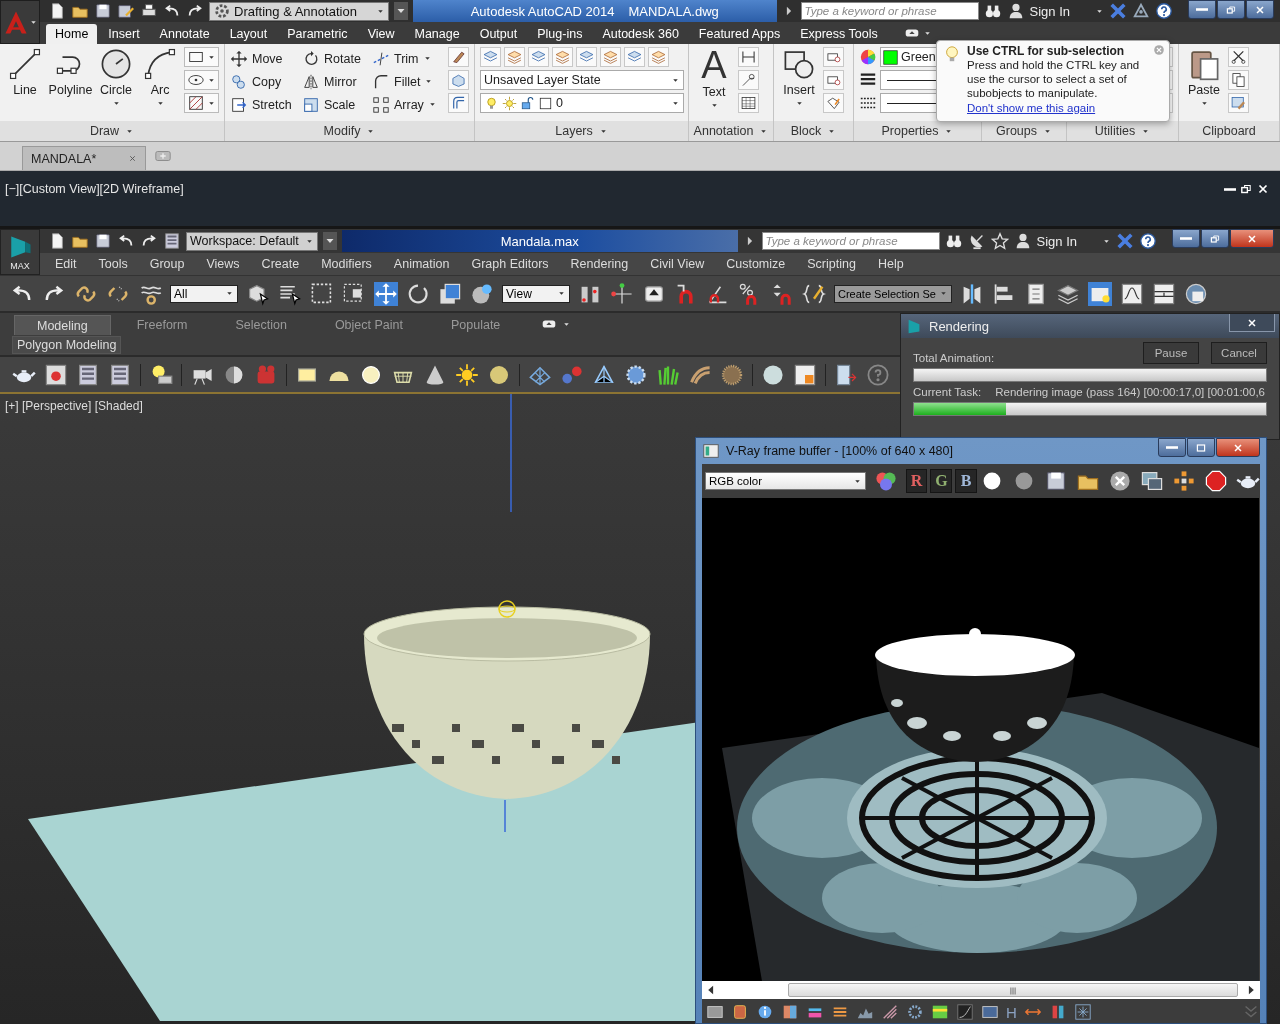  I want to click on ribbon-tab: Modeling, so click(62, 325).